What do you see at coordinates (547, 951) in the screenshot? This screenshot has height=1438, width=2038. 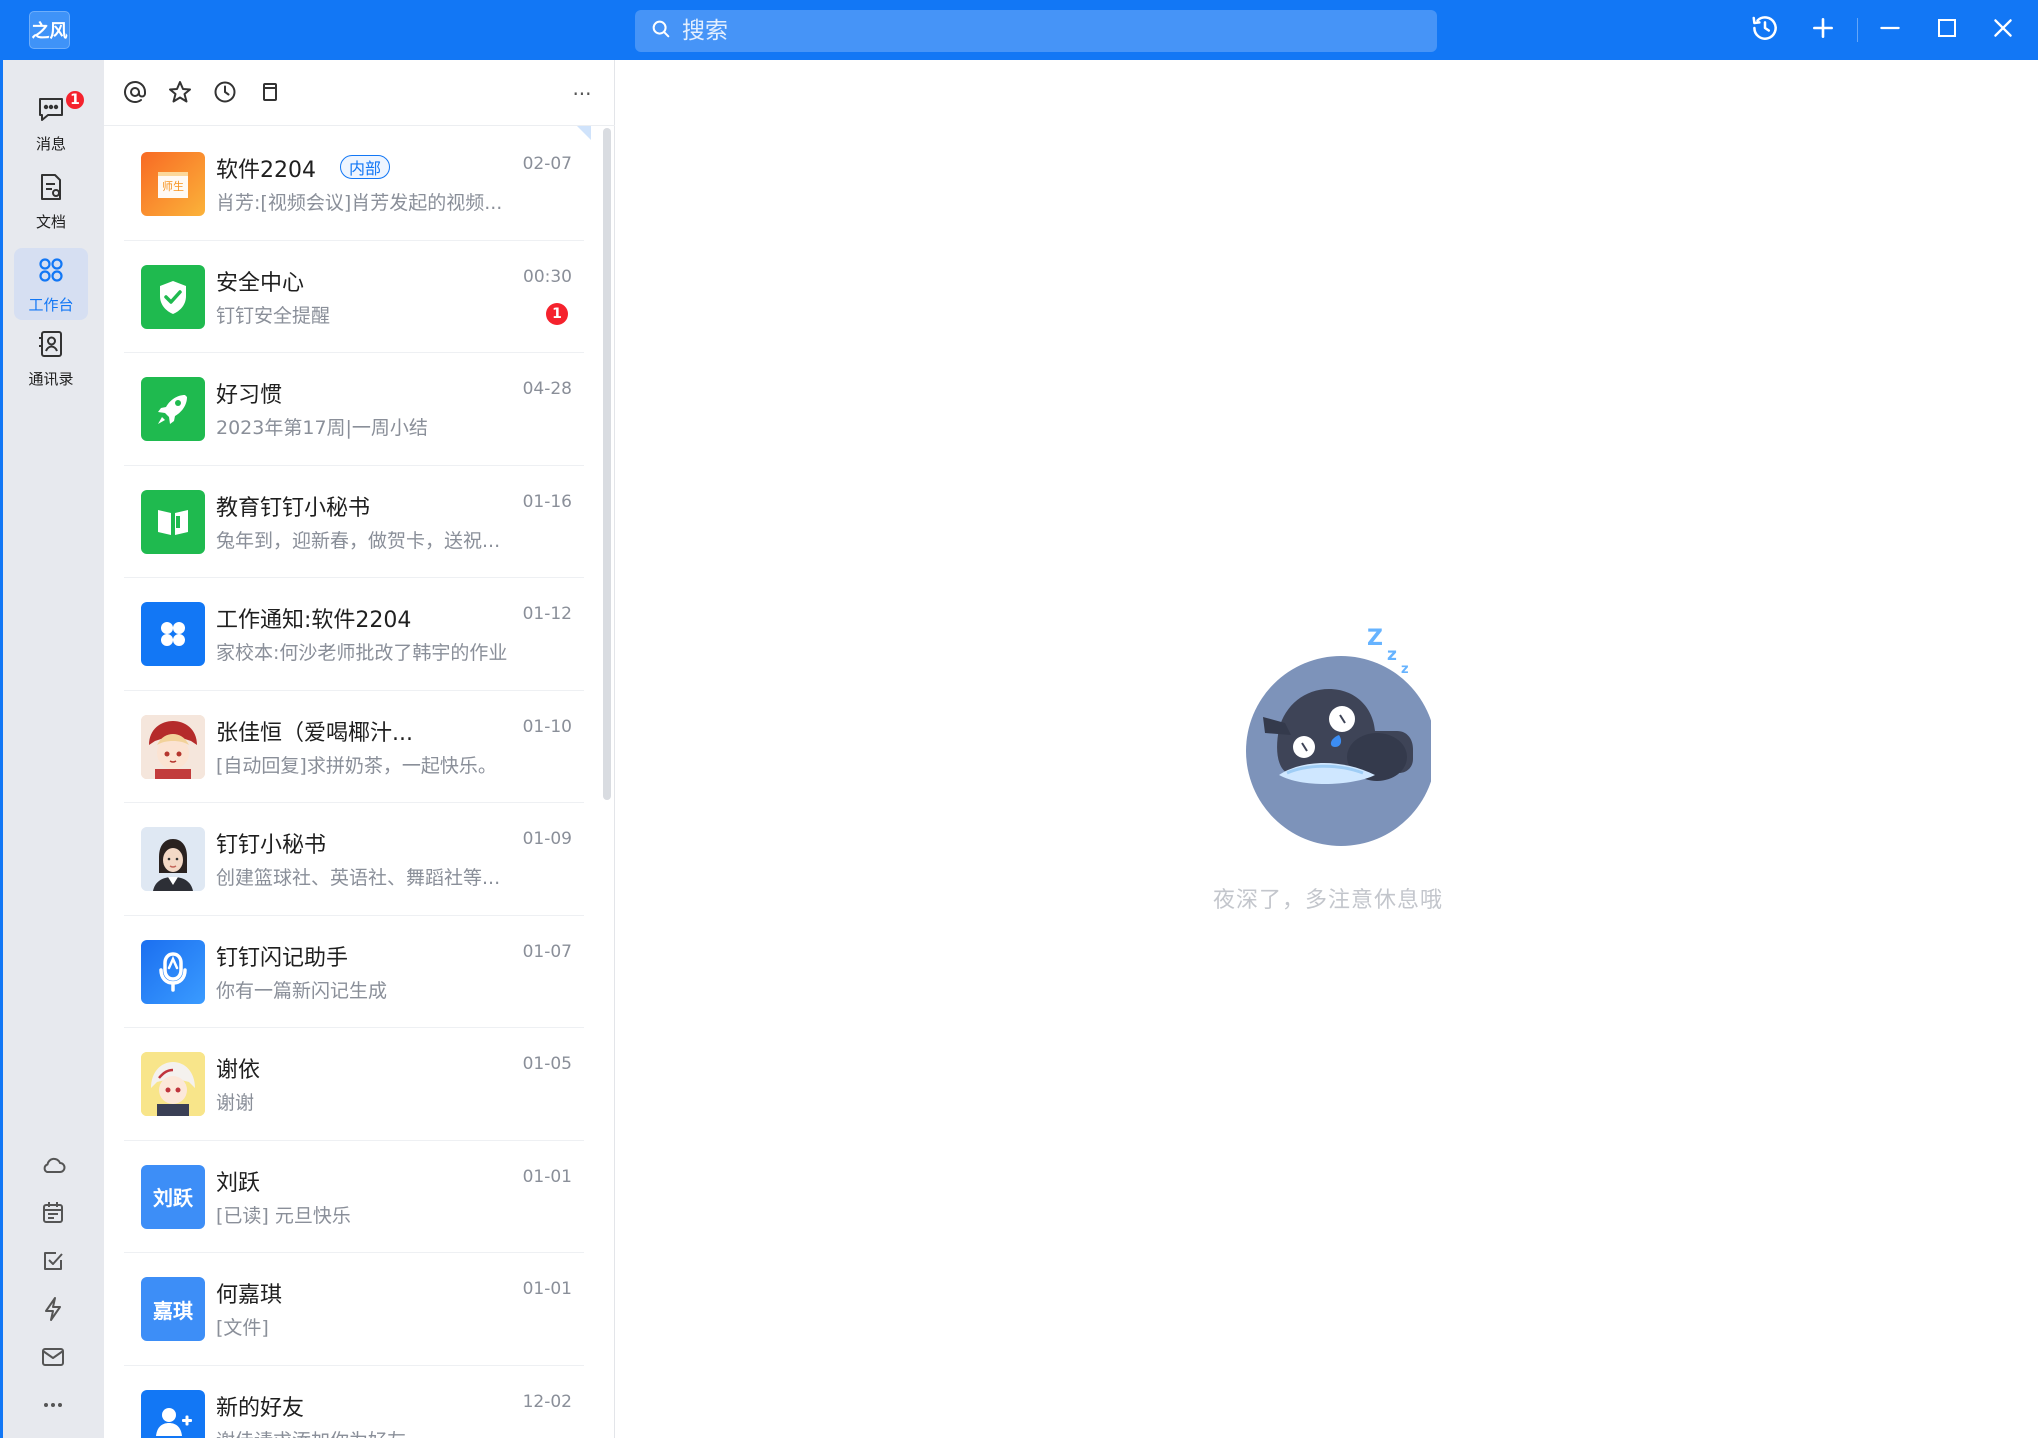 I see `conversation-time: 01-07` at bounding box center [547, 951].